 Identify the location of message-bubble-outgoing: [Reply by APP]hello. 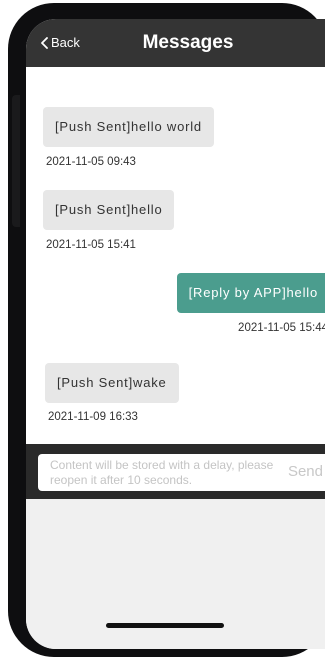
(250, 293).